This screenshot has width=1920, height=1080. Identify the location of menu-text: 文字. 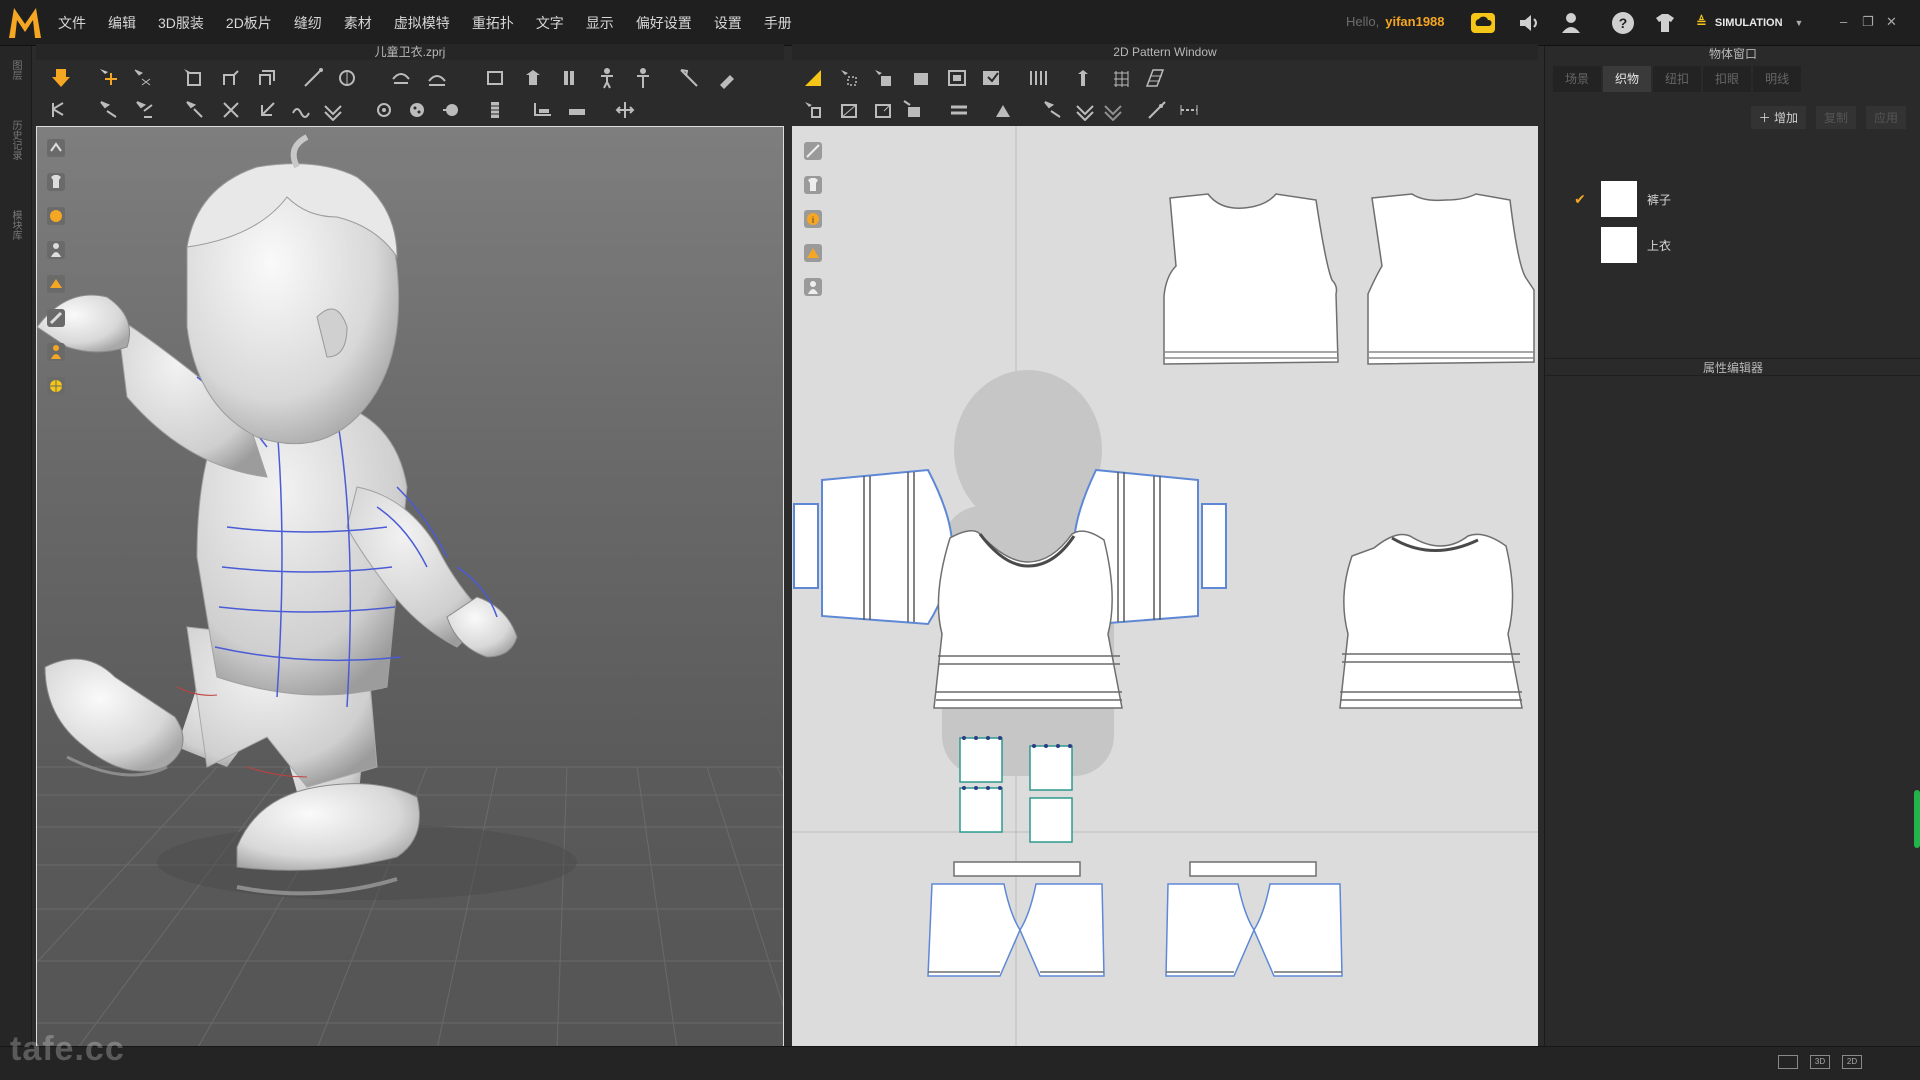
(550, 23).